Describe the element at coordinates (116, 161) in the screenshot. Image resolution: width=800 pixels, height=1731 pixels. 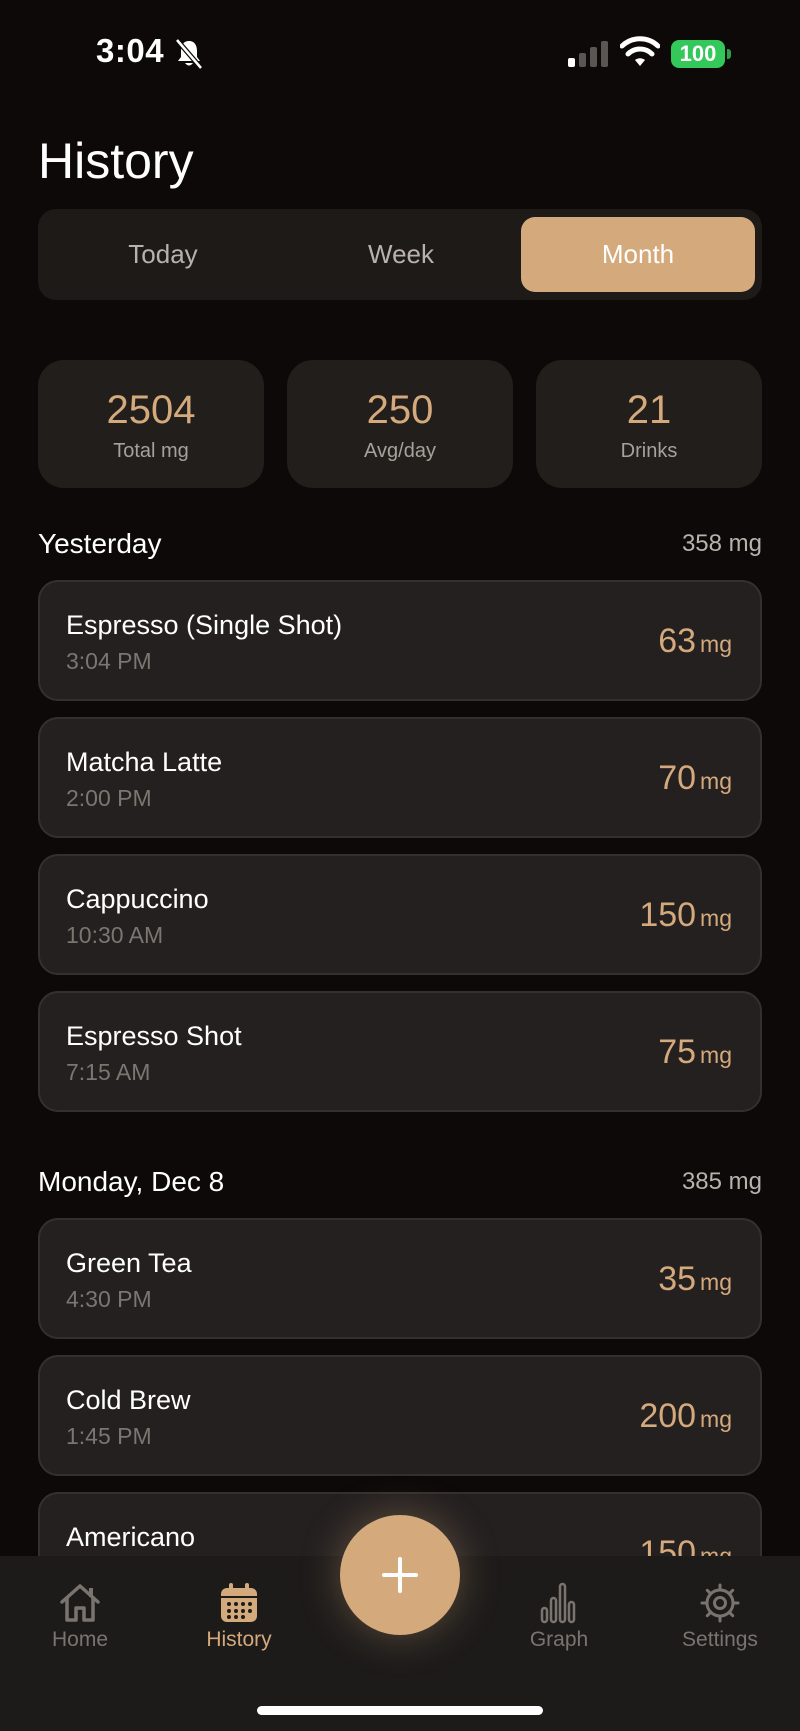
I see `page-title: History` at that location.